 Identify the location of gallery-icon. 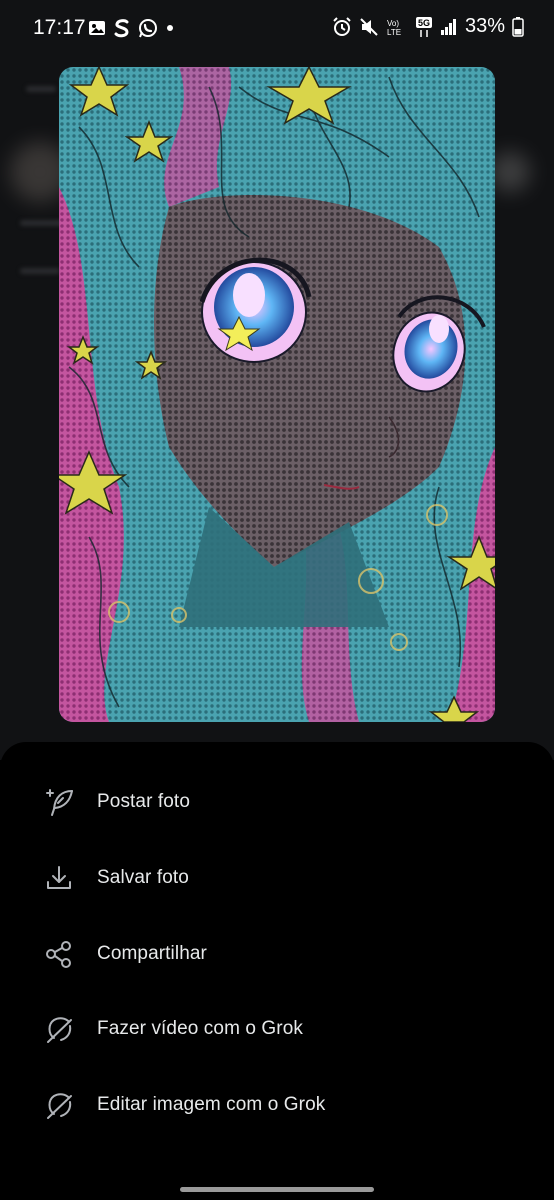
(97, 28).